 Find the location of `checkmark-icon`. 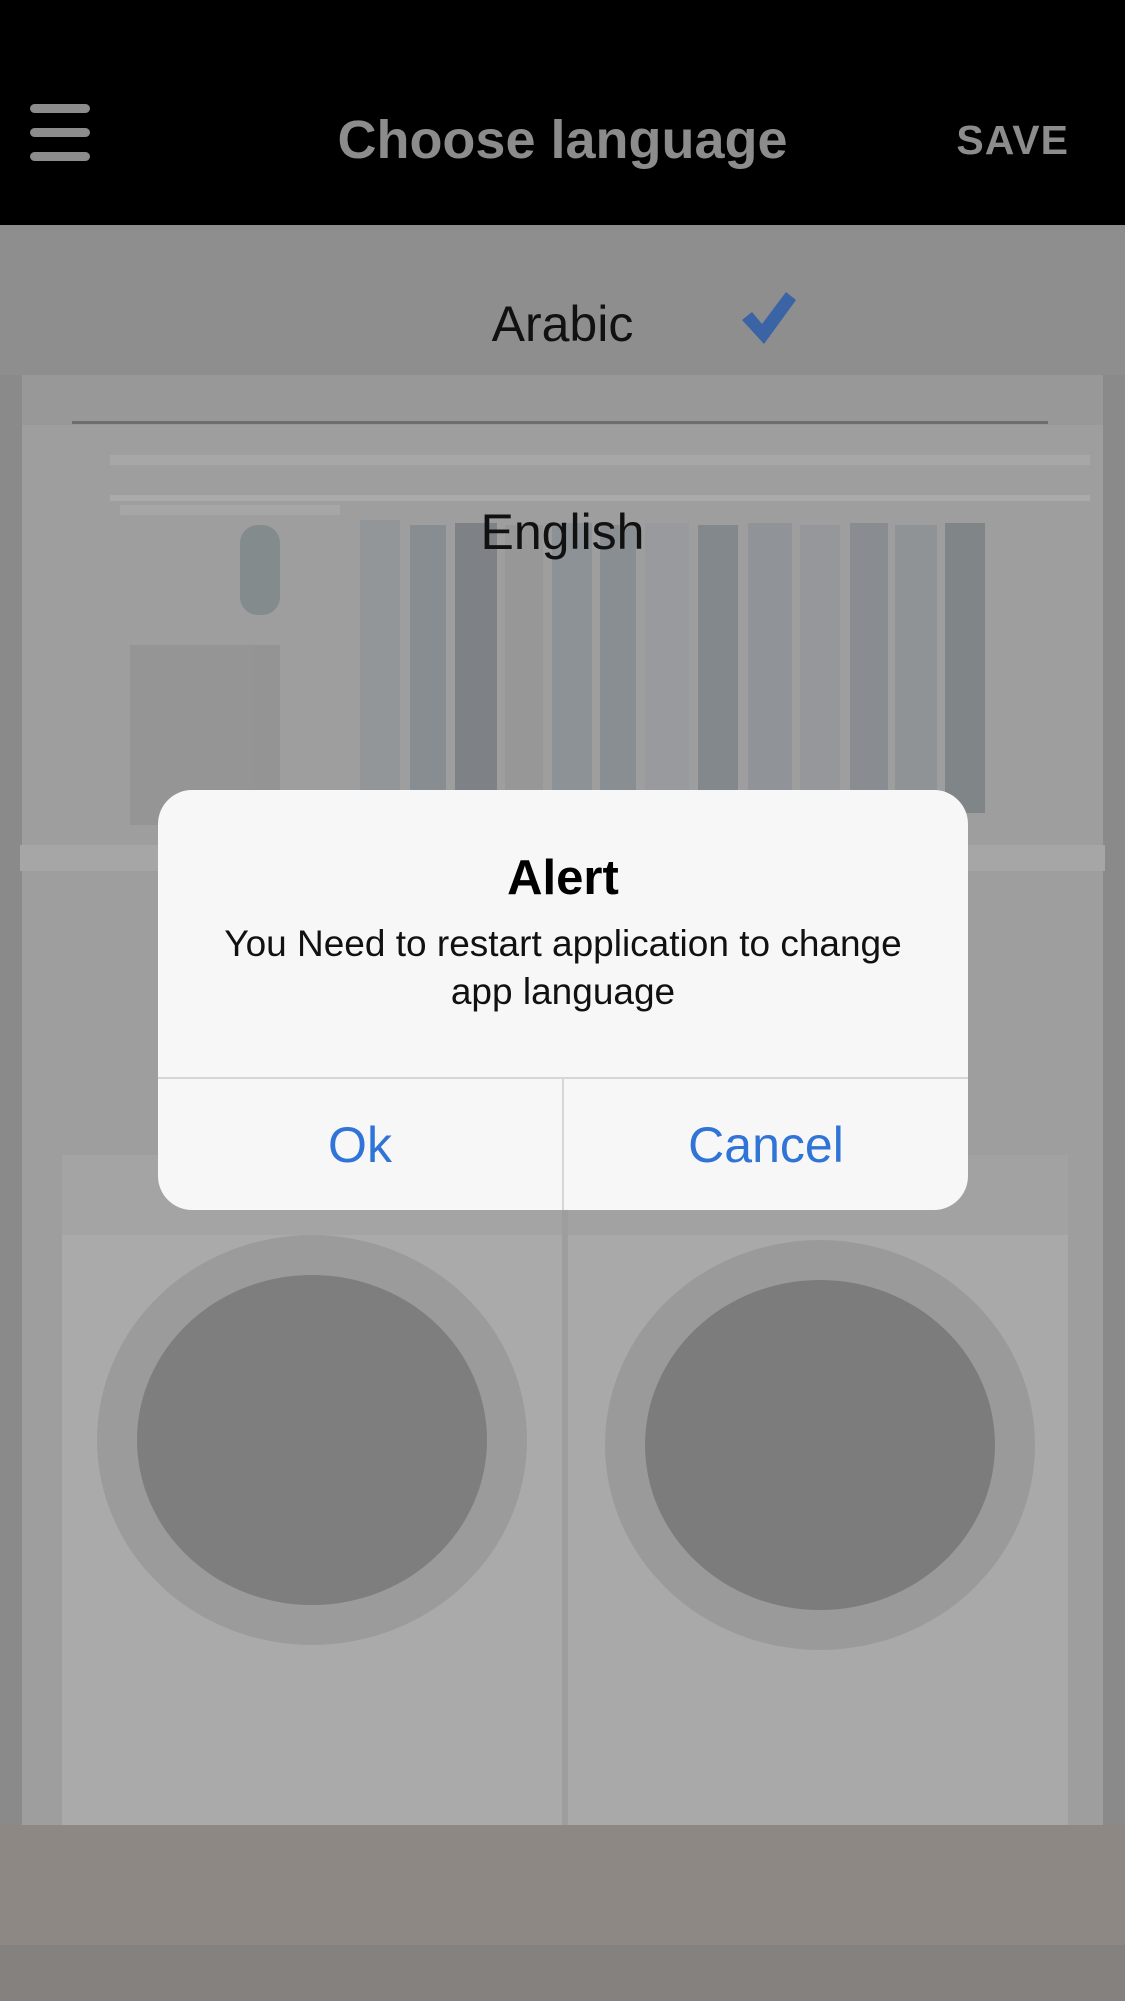

checkmark-icon is located at coordinates (769, 318).